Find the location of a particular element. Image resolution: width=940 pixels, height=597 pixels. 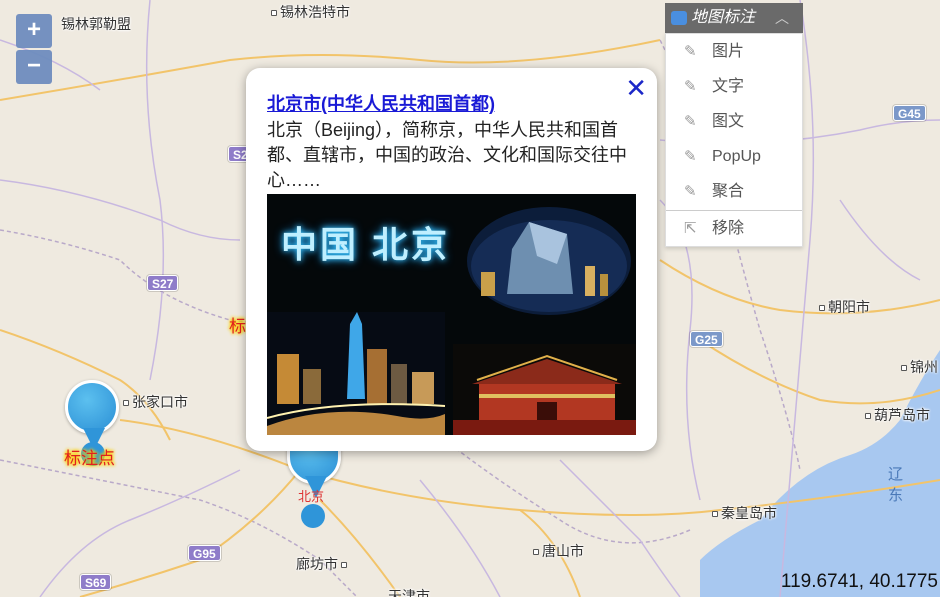

annotation-toolbar: 地图标注 ︿ ✎ 图片 ✎ 文字 ✎ 图文 ✎ PopUp ✎ 聚合 ⇱ 移除 is located at coordinates (734, 125).